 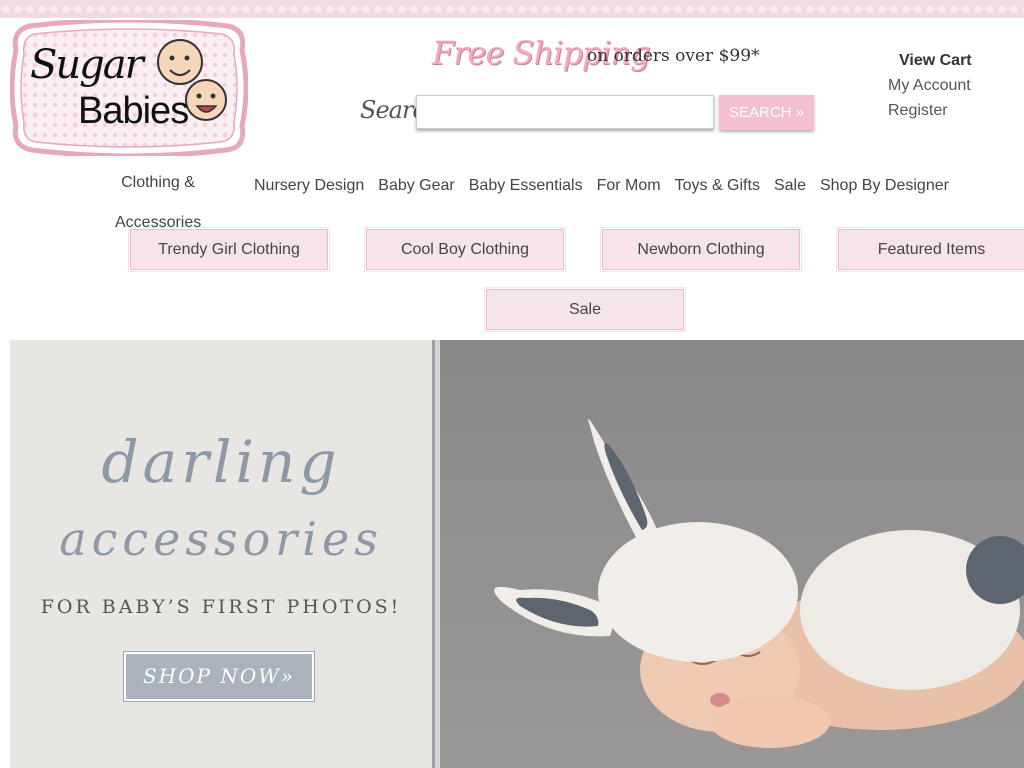 I want to click on nav-item-toys-gifts: Toys & Gifts, so click(x=717, y=186).